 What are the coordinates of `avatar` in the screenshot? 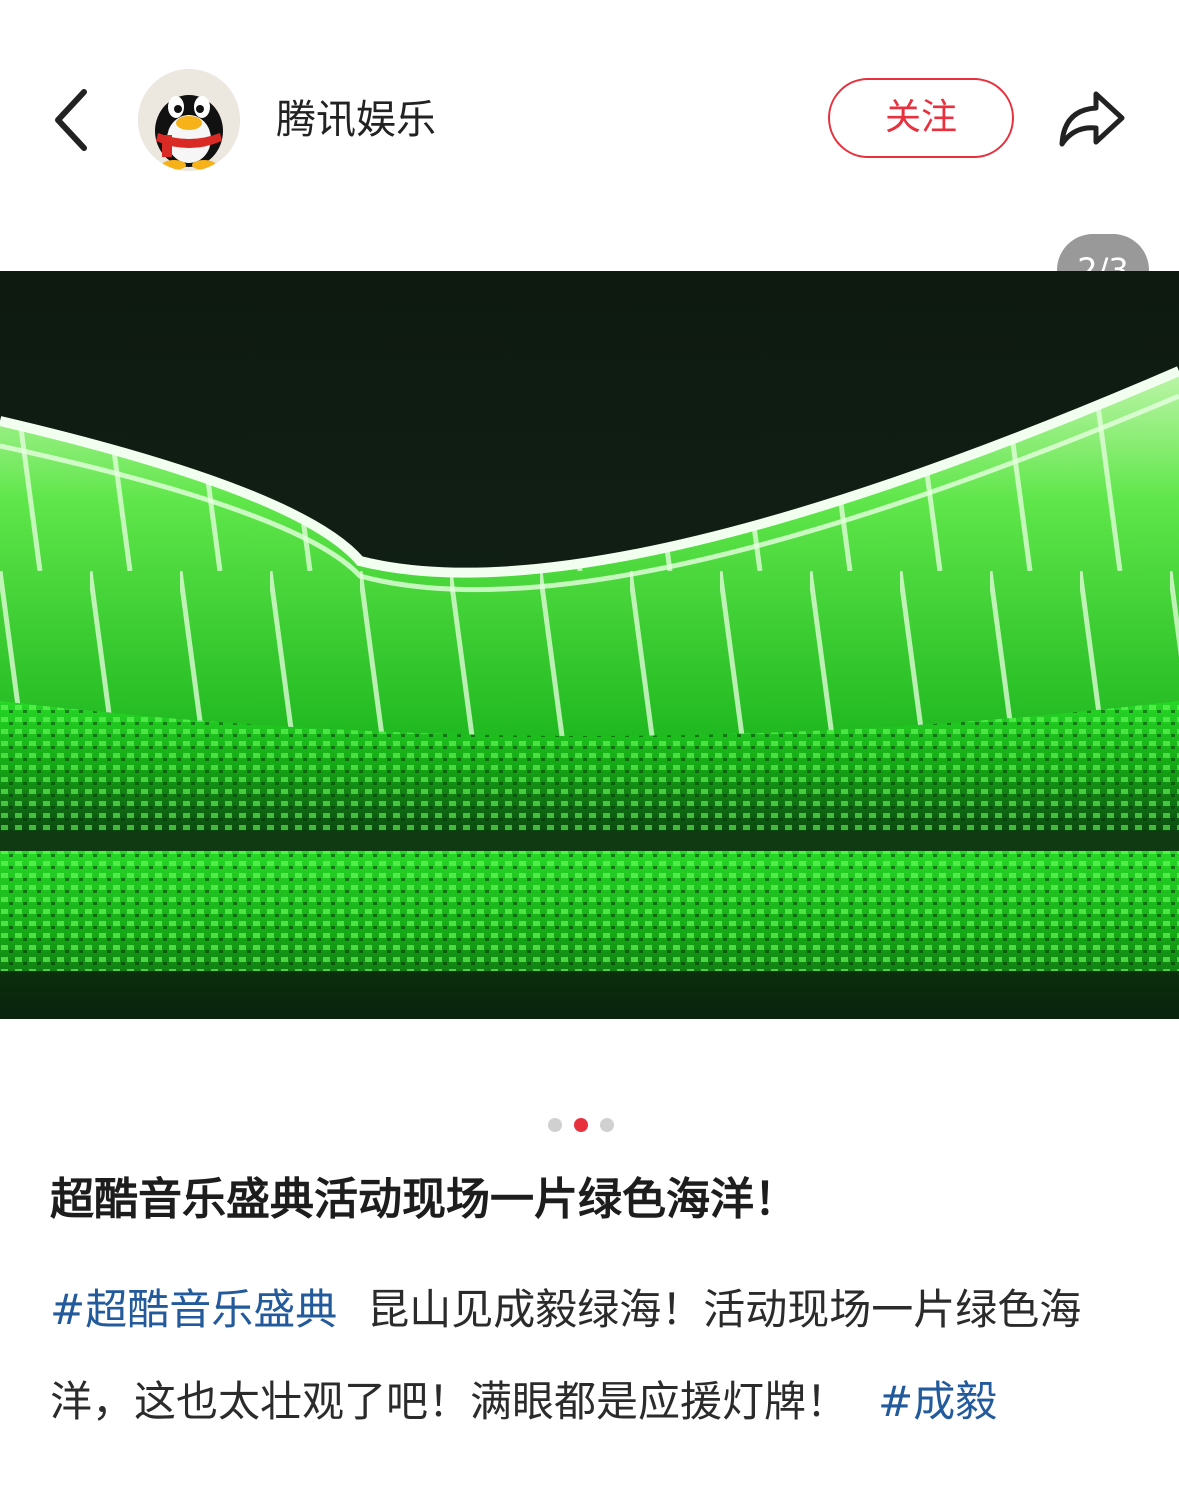 It's located at (189, 120).